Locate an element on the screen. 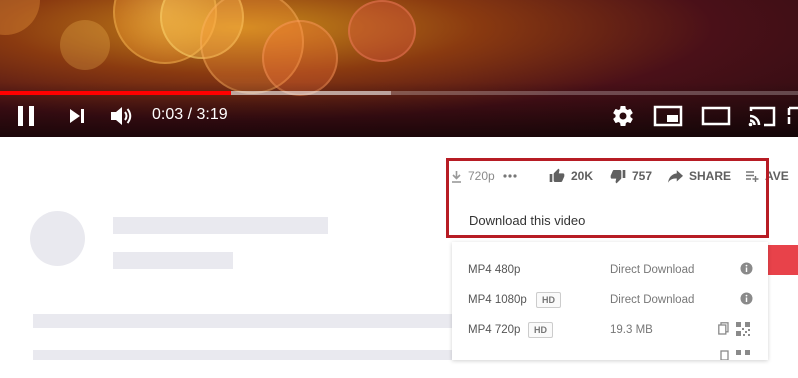  gear-icon is located at coordinates (623, 116).